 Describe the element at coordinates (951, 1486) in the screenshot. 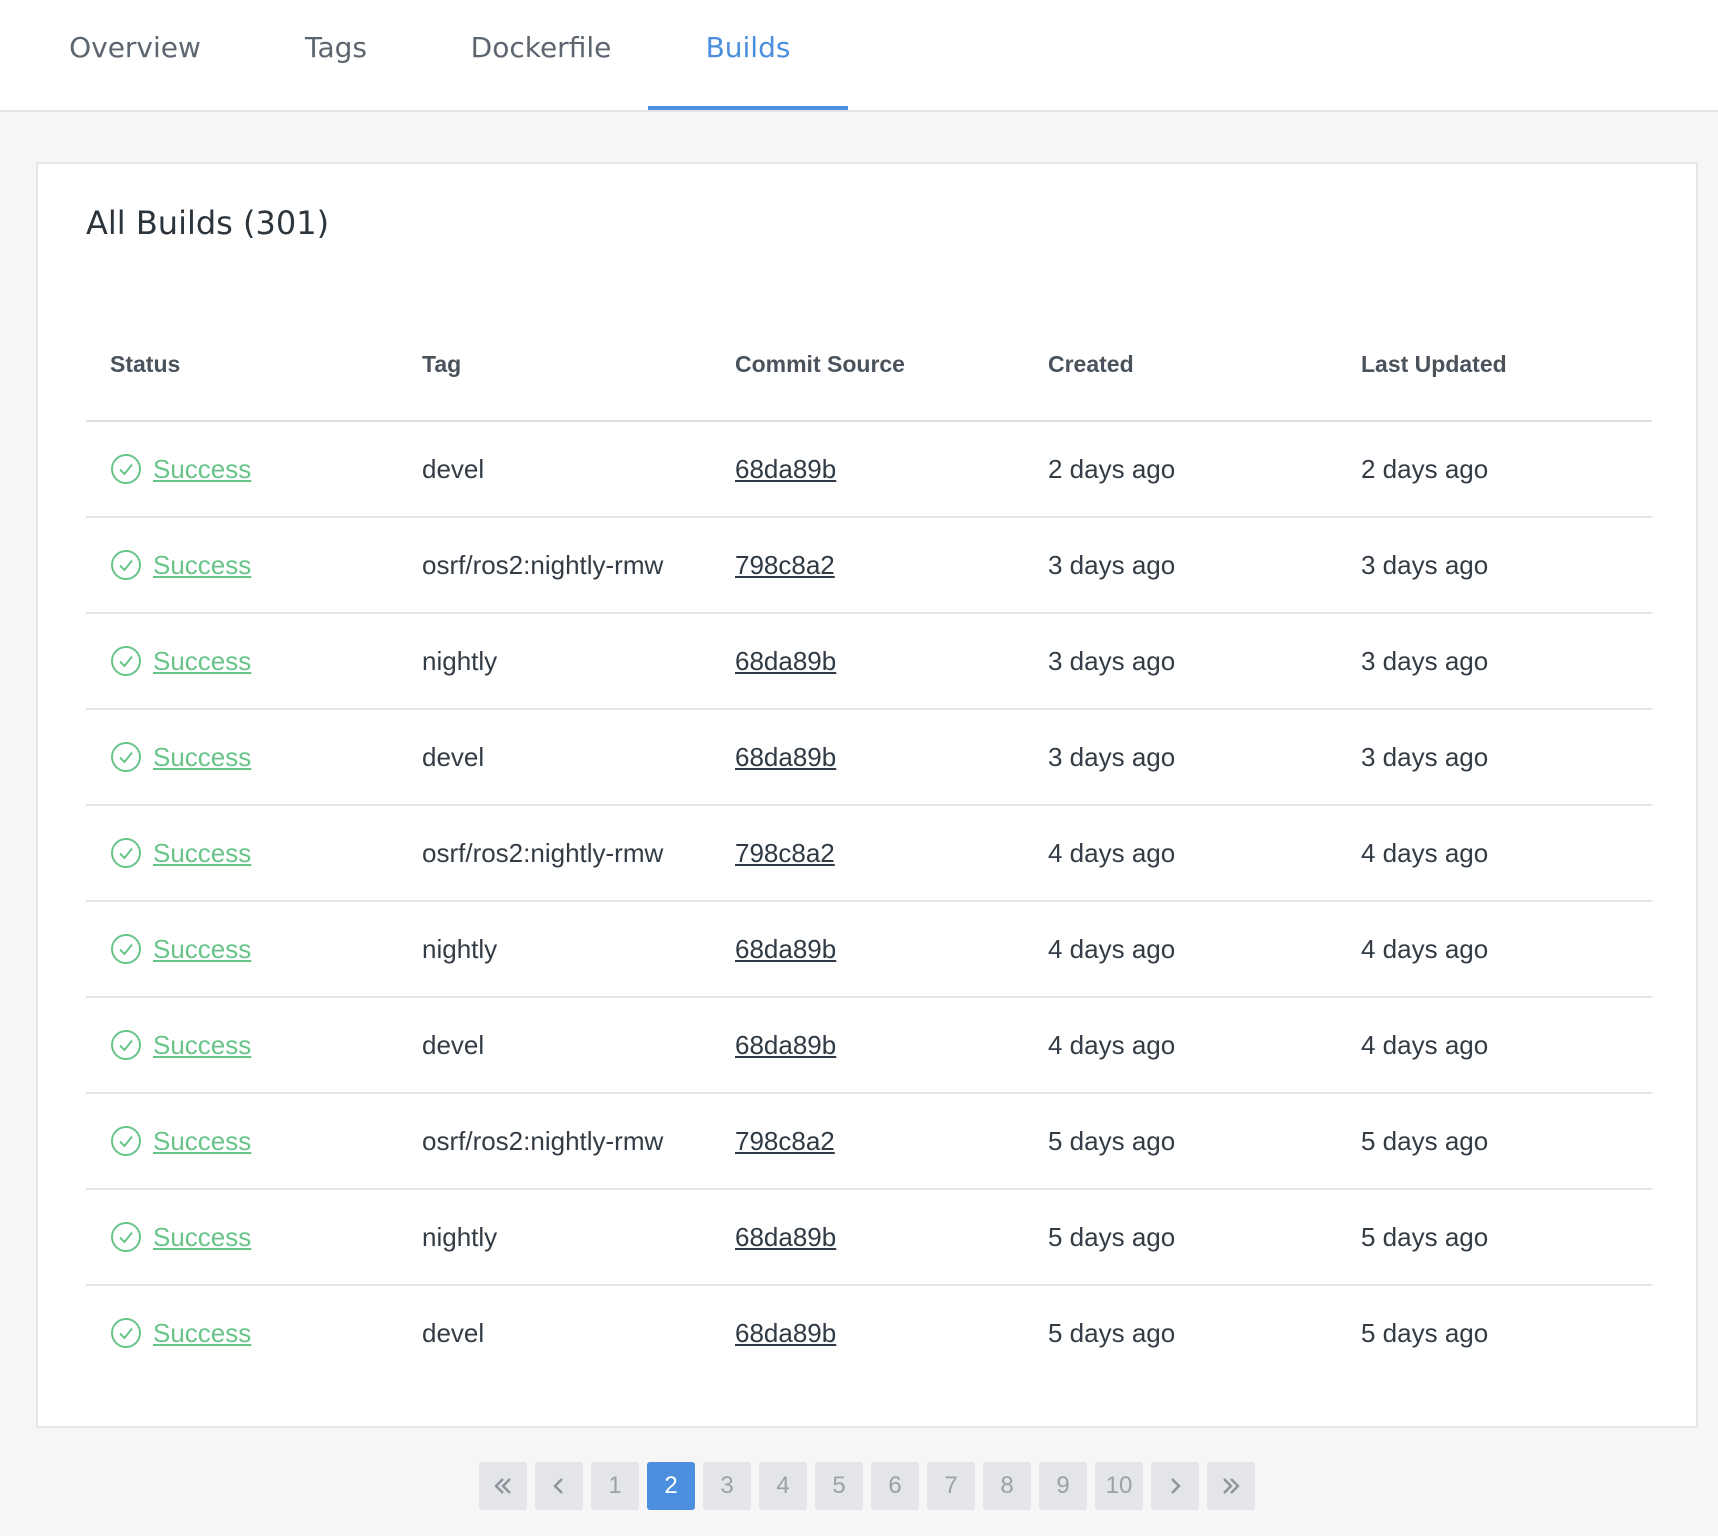

I see `page-button-7: 7` at that location.